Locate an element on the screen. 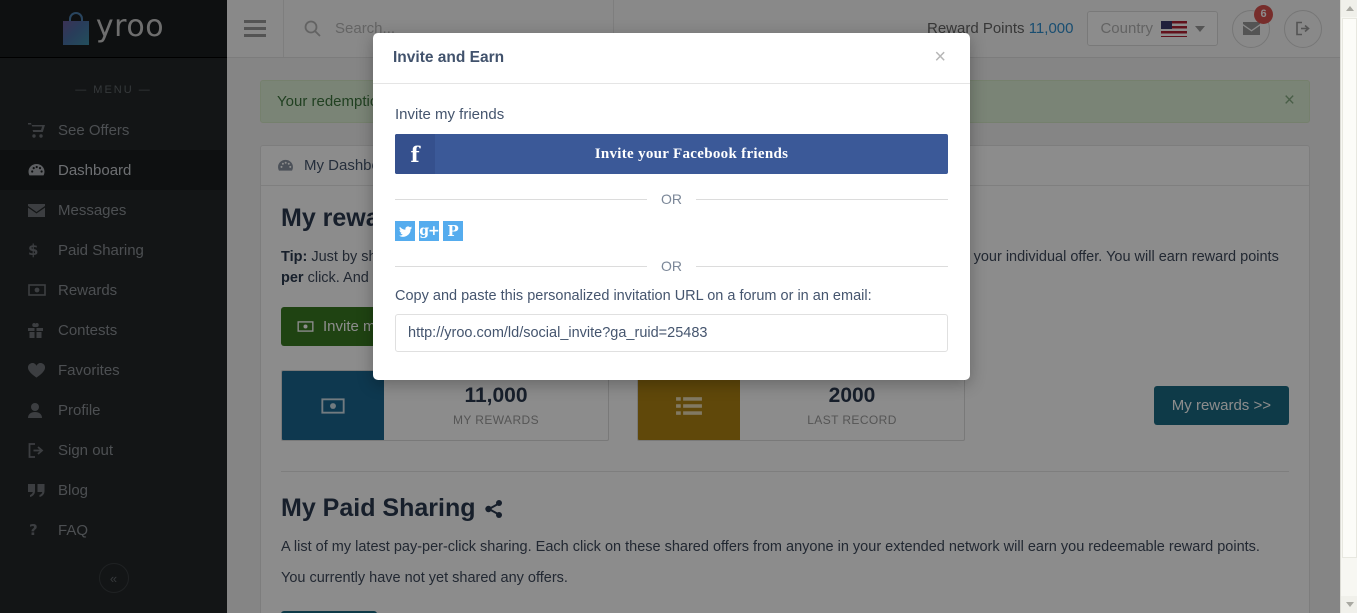  pinterest-icon: P is located at coordinates (453, 231).